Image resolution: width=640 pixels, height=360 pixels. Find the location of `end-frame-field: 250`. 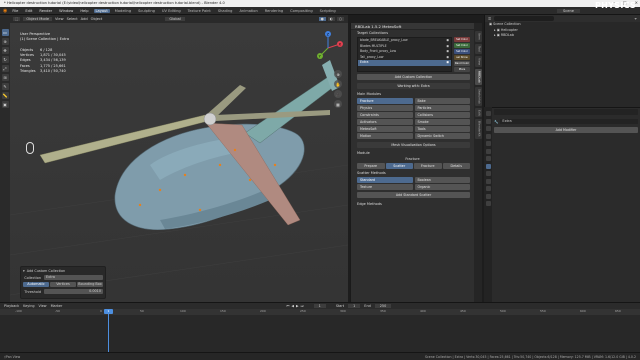

end-frame-field: 250 is located at coordinates (383, 306).